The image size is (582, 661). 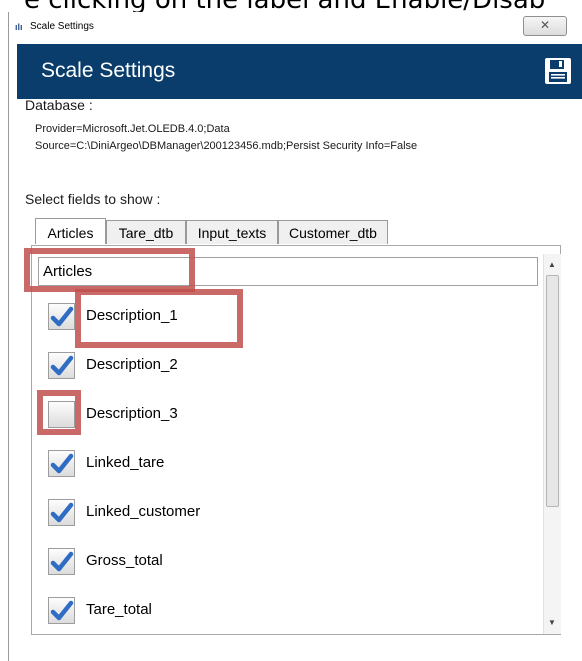 What do you see at coordinates (299, 71) in the screenshot?
I see `header-bar: Scale Settings` at bounding box center [299, 71].